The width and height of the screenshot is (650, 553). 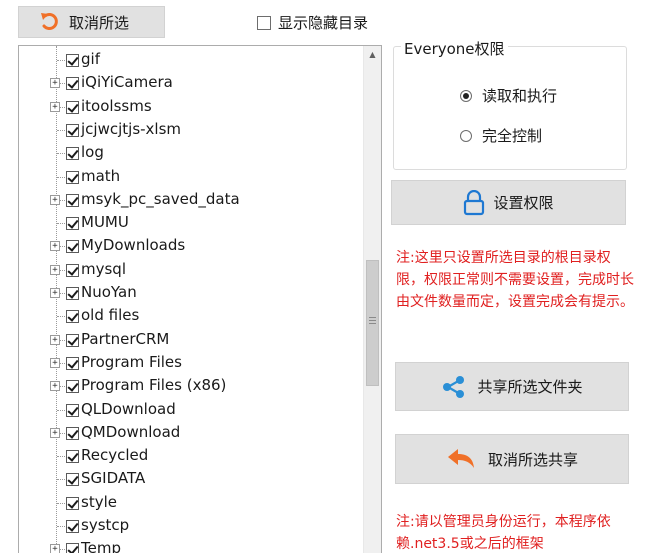 I want to click on tree-row: + Program Files (x86), so click(x=191, y=386).